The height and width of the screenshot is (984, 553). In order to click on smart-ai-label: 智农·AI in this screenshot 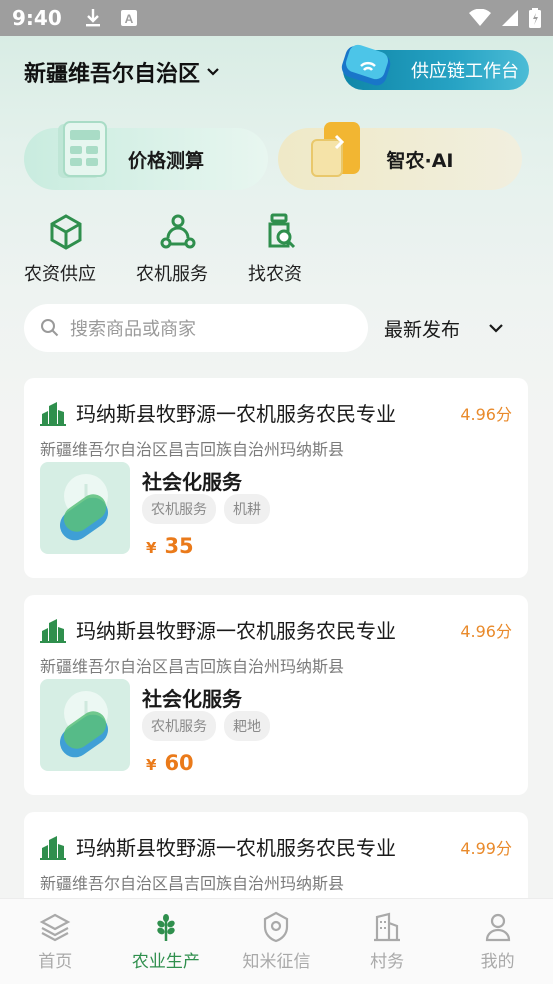, I will do `click(420, 160)`.